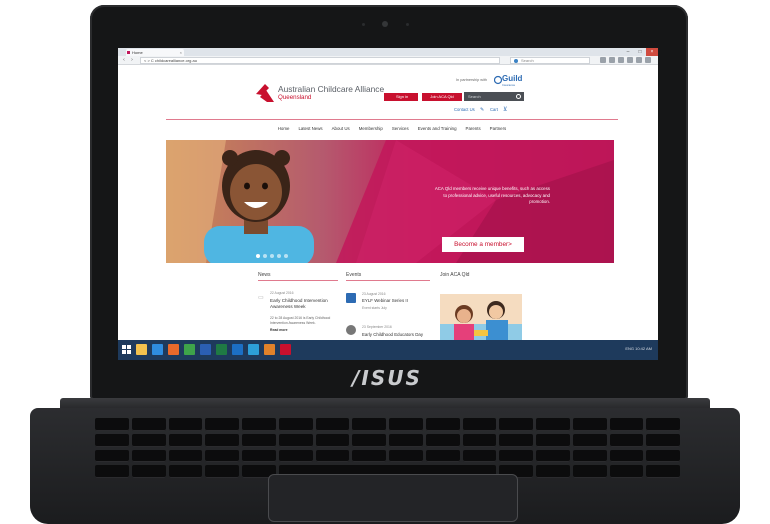  I want to click on windows-start-icon, so click(126, 349).